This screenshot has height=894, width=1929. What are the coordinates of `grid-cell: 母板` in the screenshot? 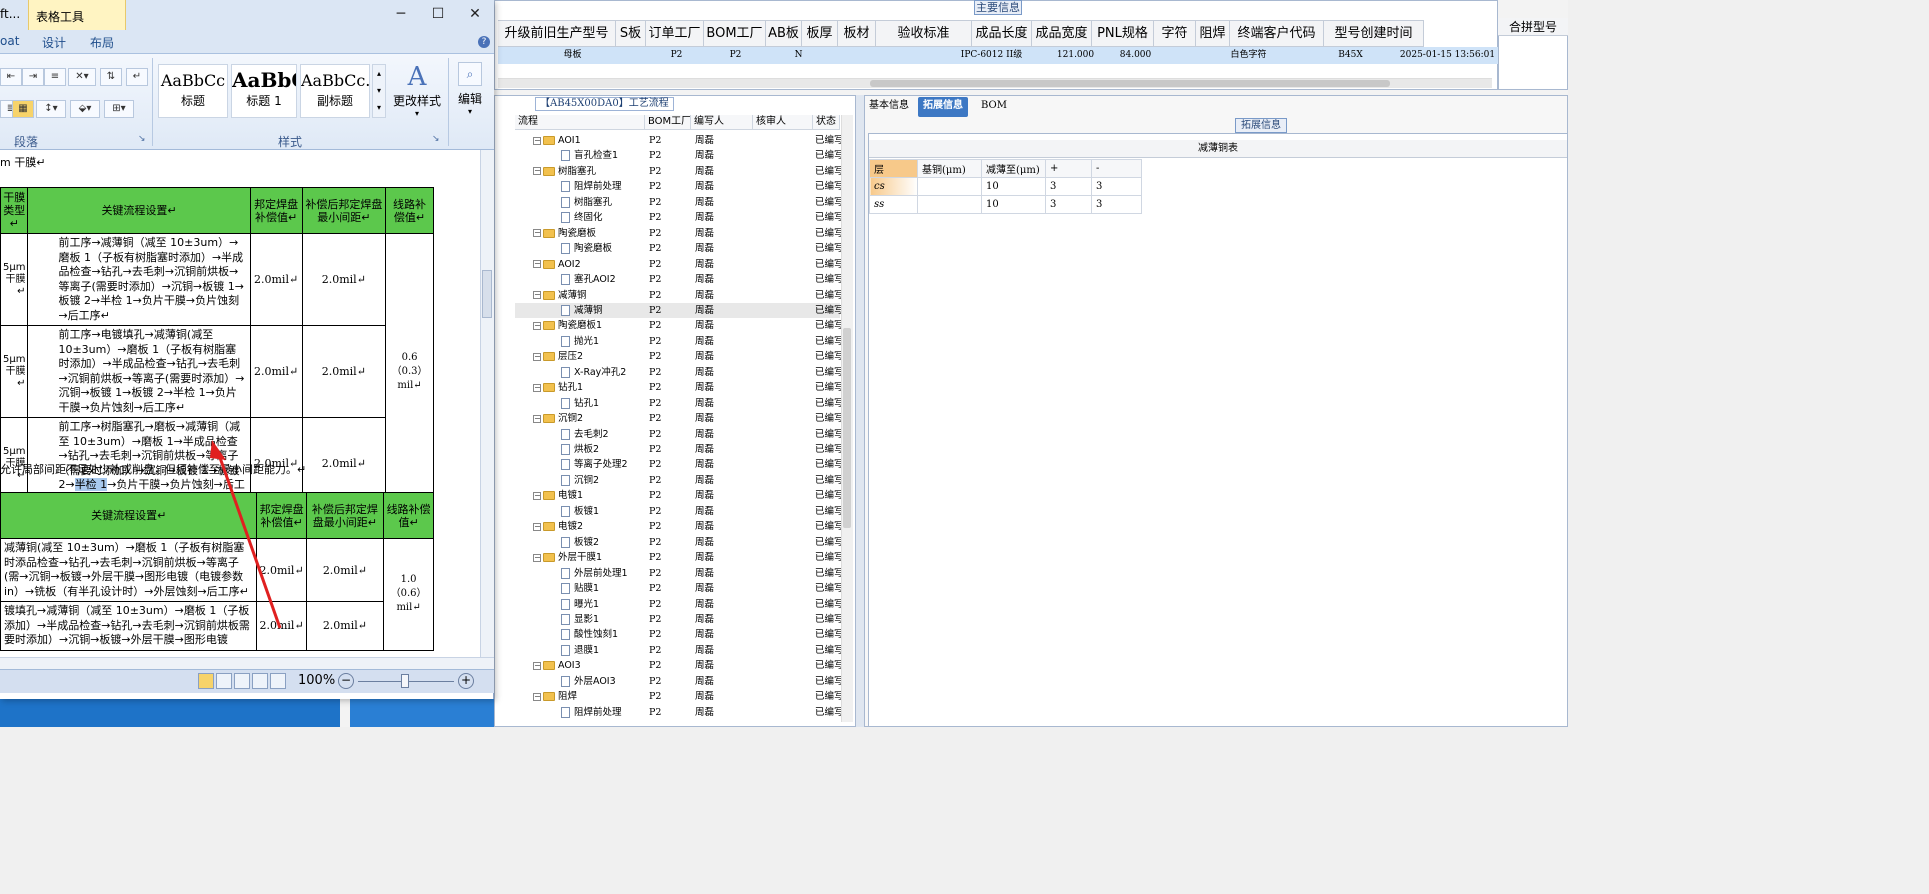 It's located at (573, 55).